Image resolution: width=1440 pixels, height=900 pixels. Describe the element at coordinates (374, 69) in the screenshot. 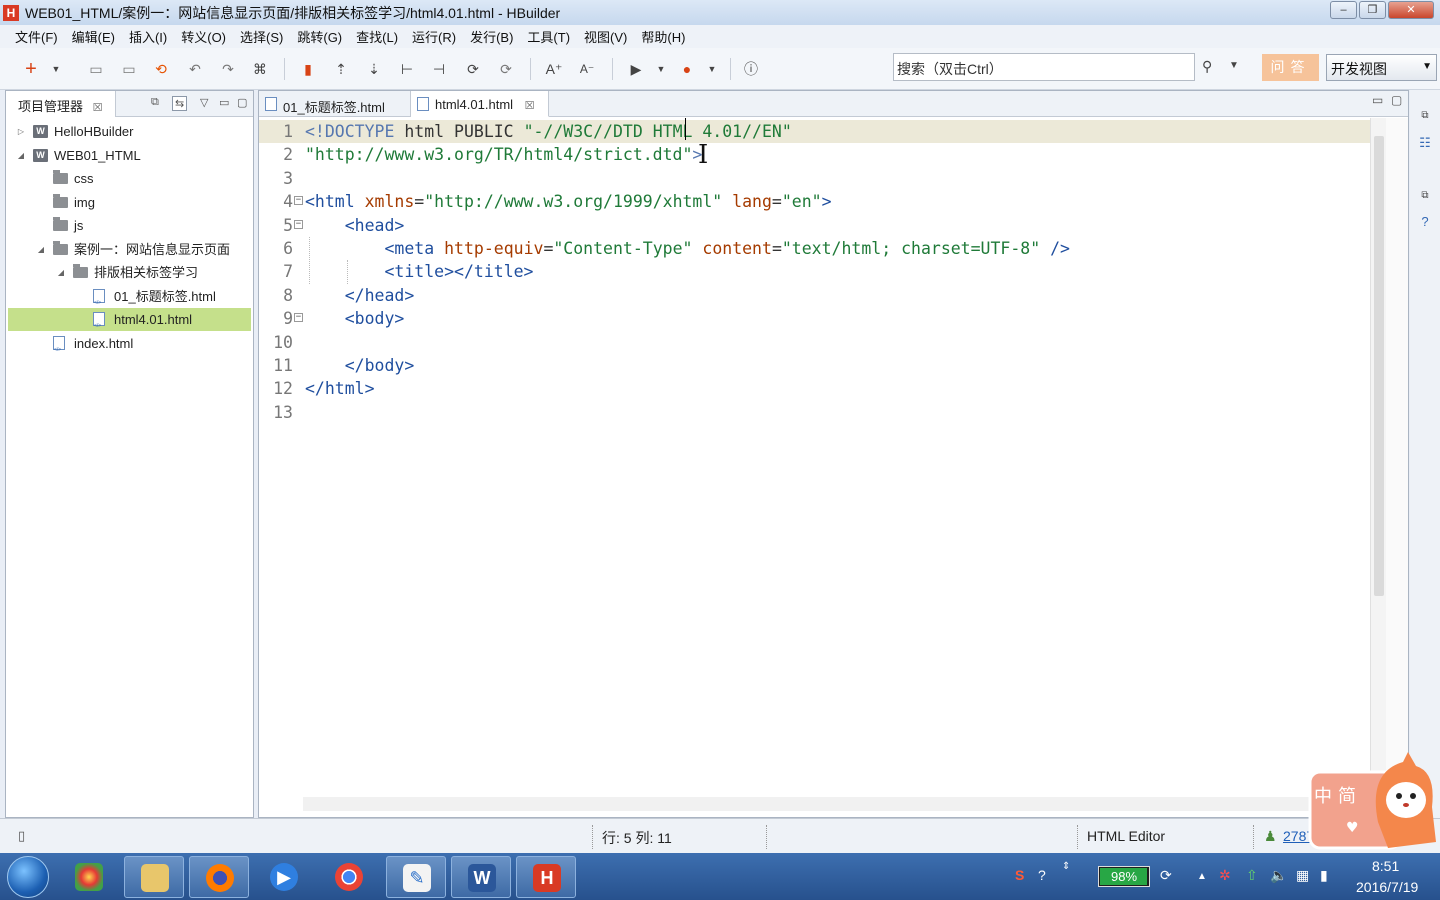

I see `next-bookmark-icon: ⇣` at that location.